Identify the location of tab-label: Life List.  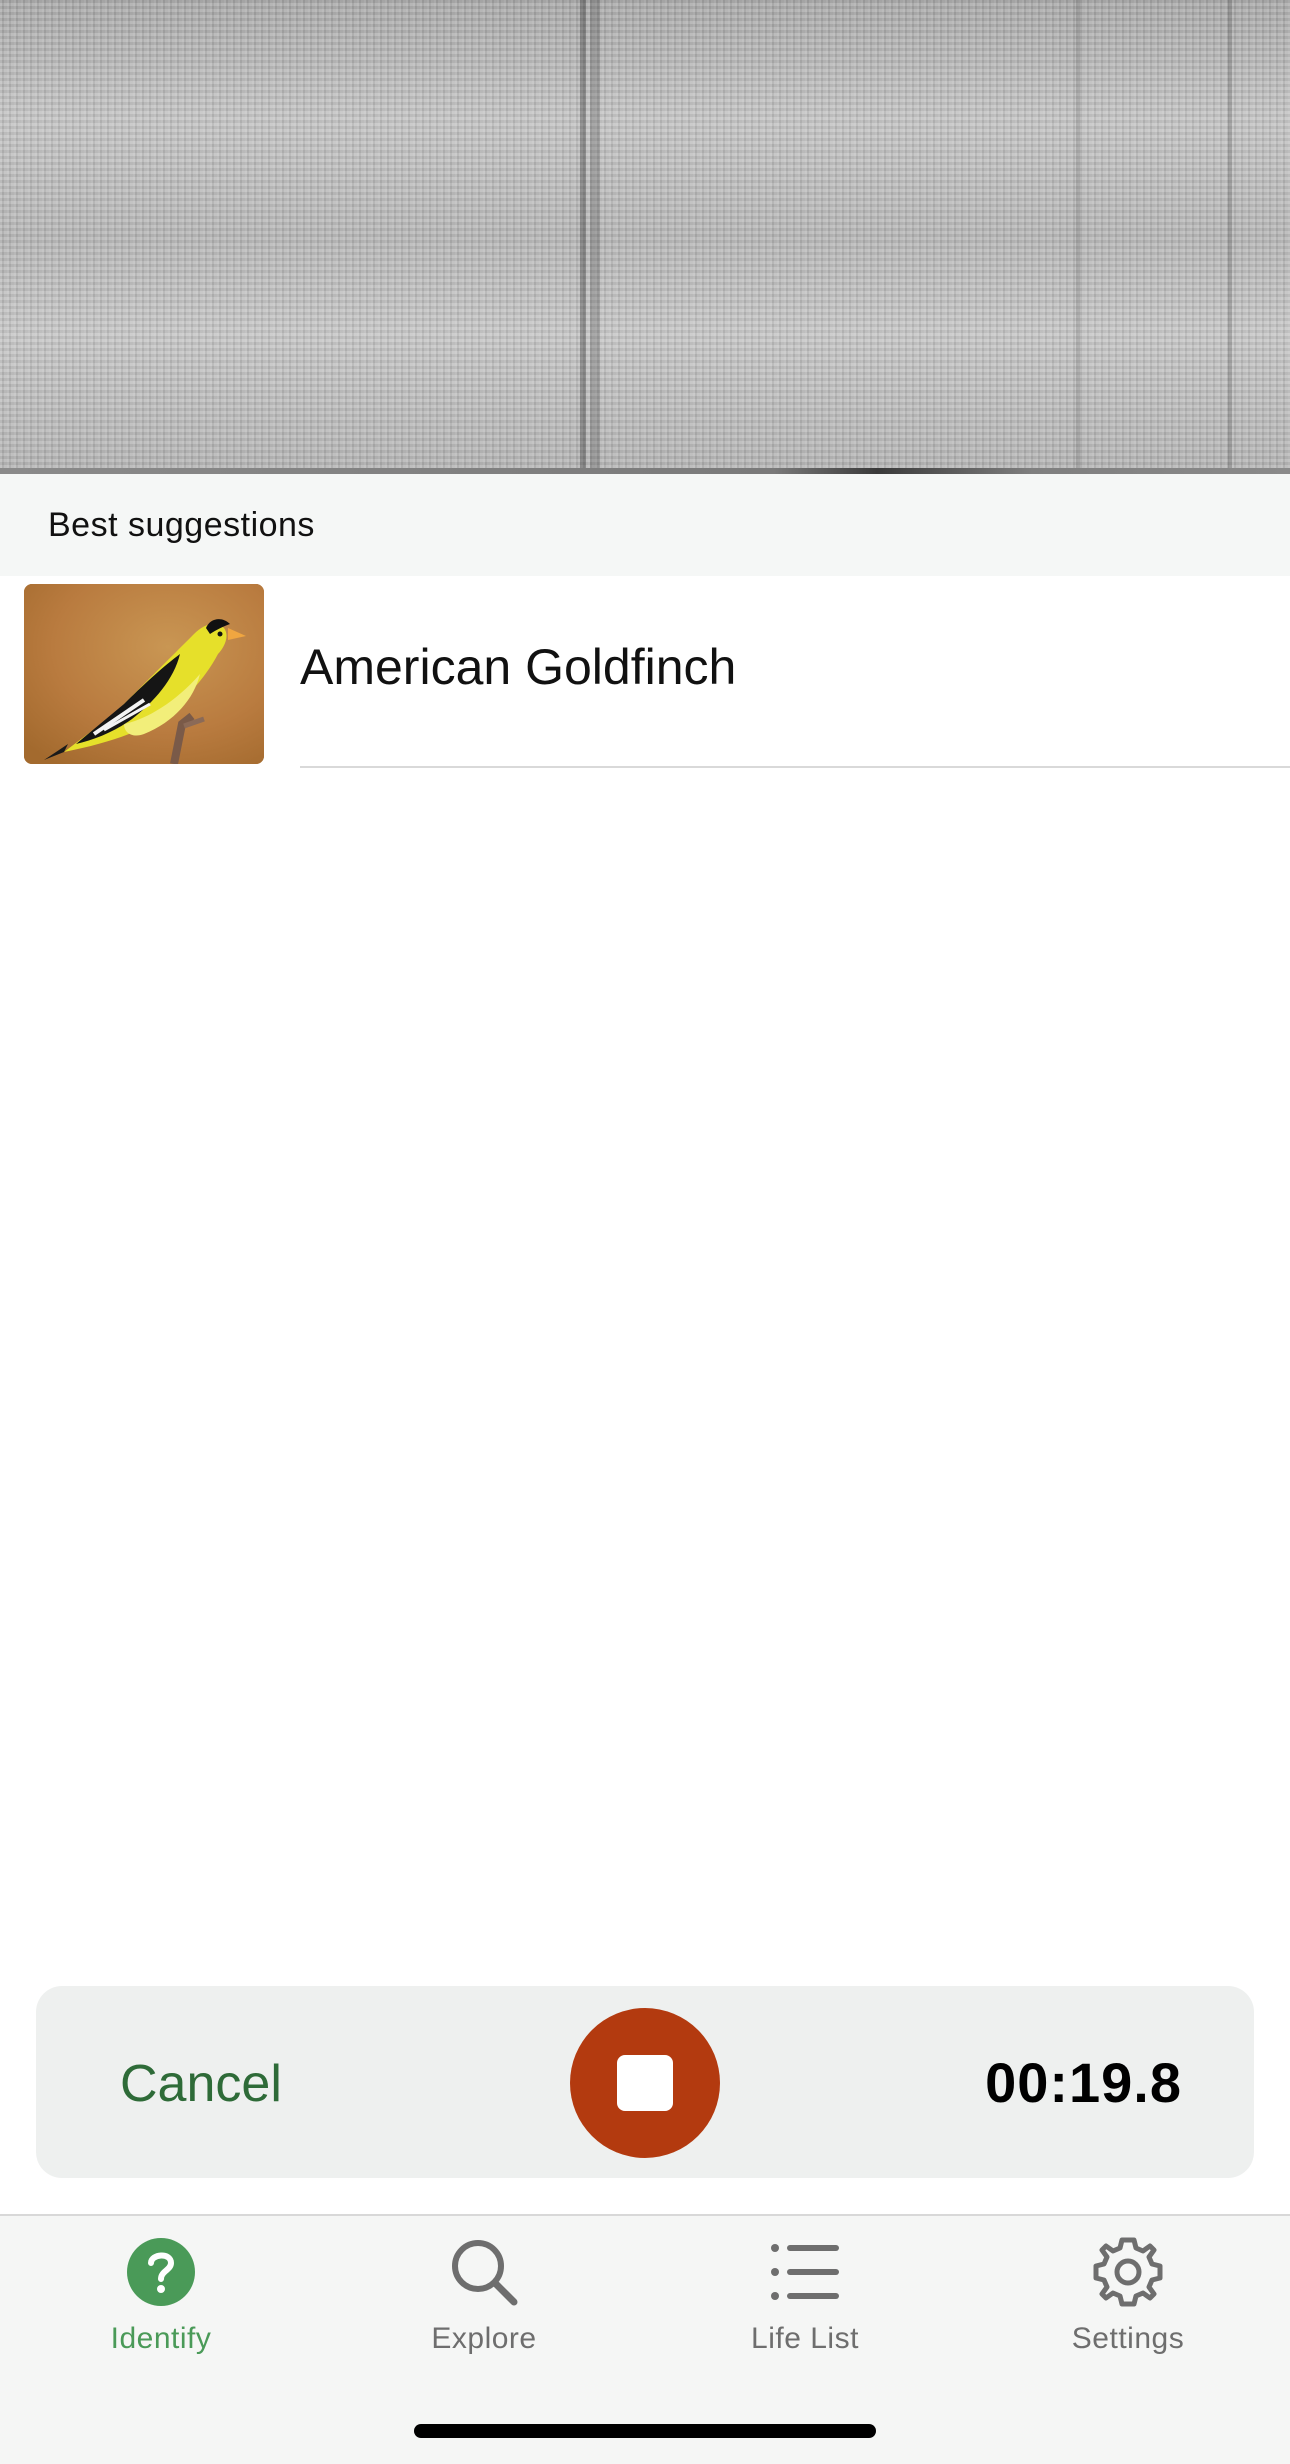
(805, 2338).